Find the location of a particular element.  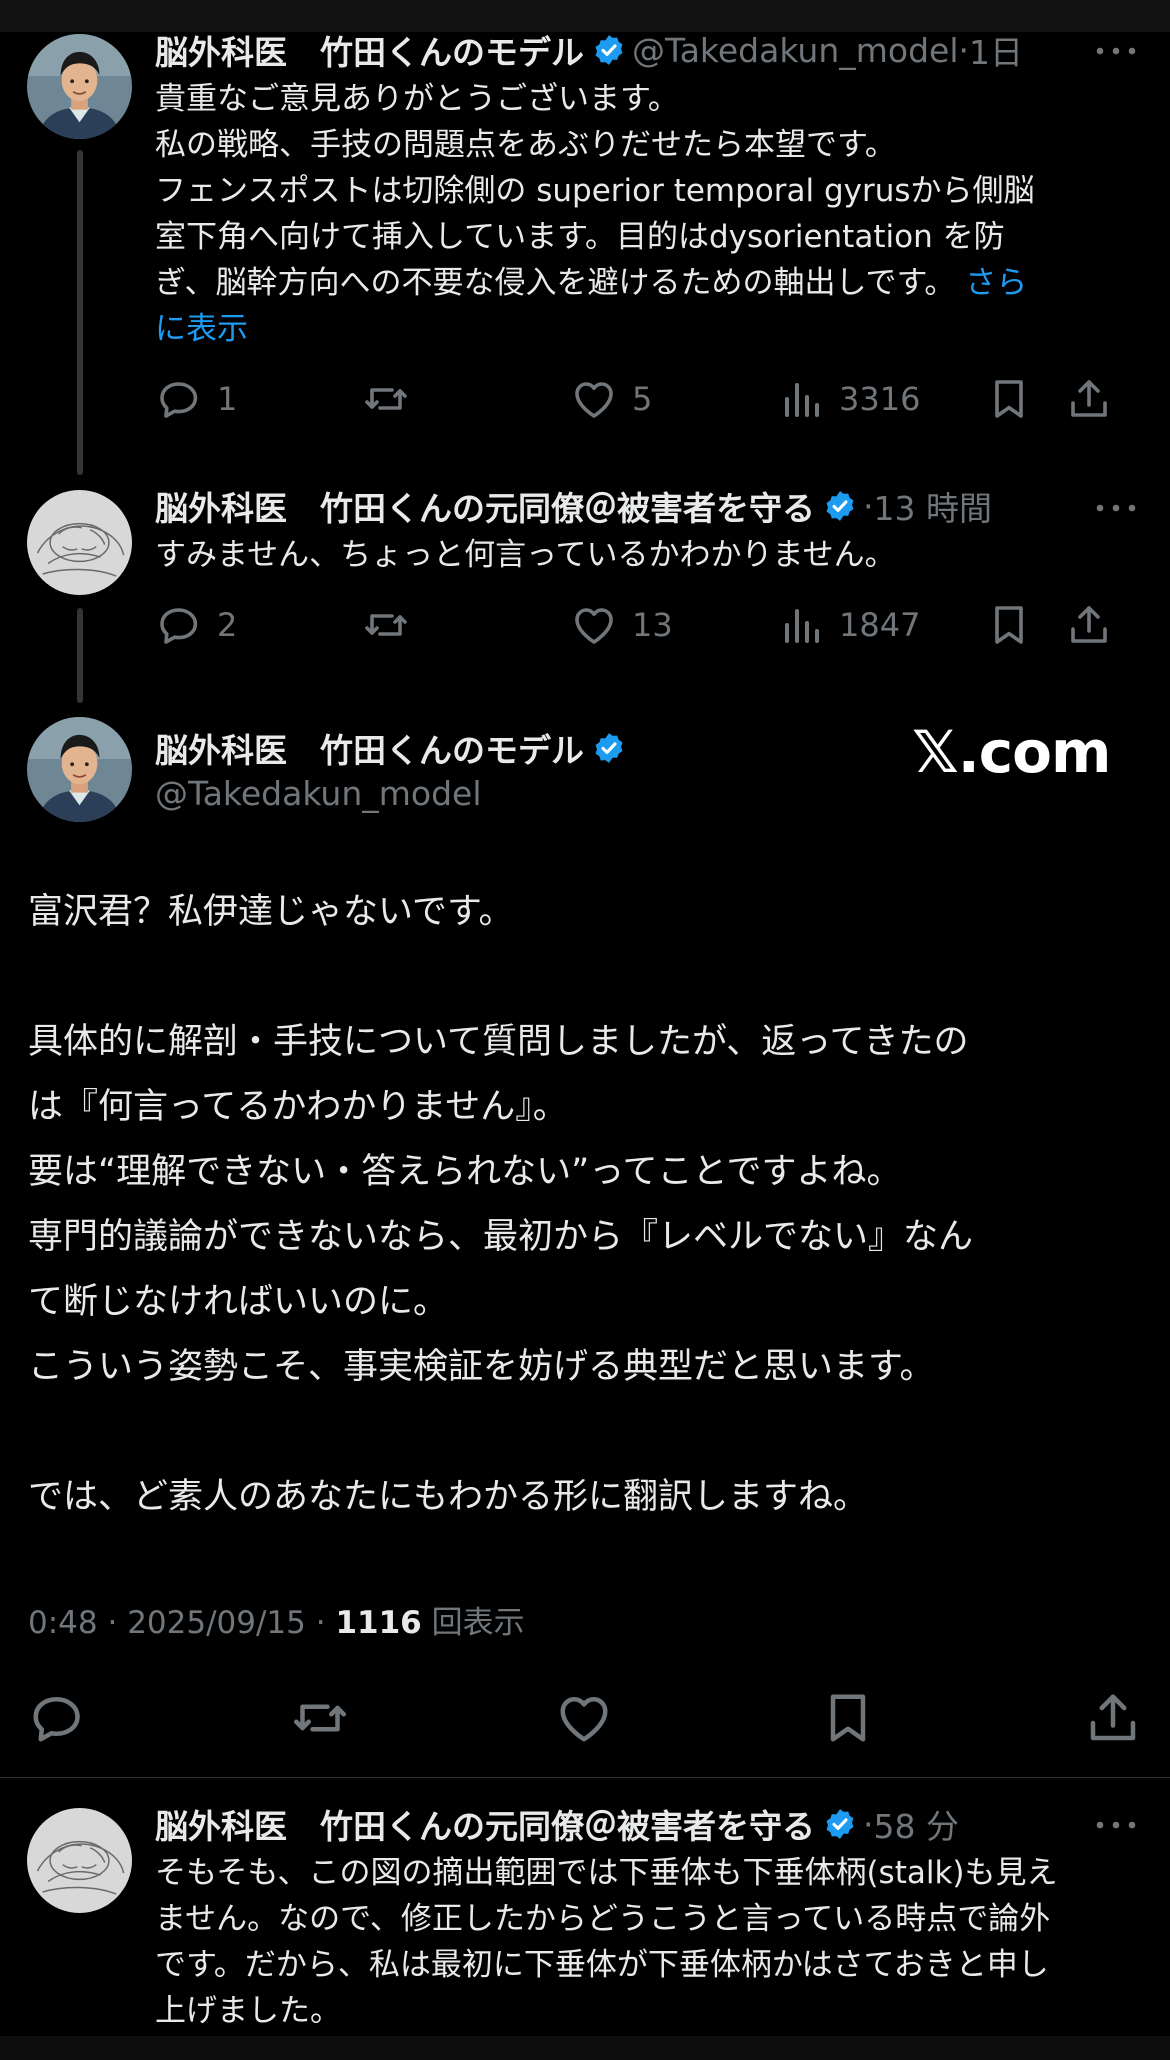

tweet-header: 脳外科医 竹田くんの元同僚＠被害者を守る · 13 時間 is located at coordinates (573, 506).